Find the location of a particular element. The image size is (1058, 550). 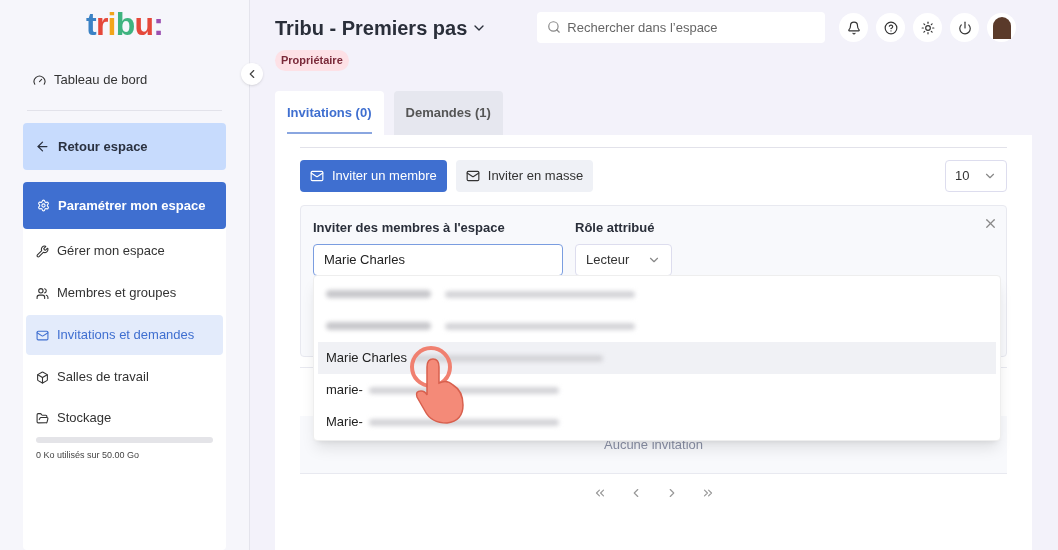

bell-button is located at coordinates (854, 27).